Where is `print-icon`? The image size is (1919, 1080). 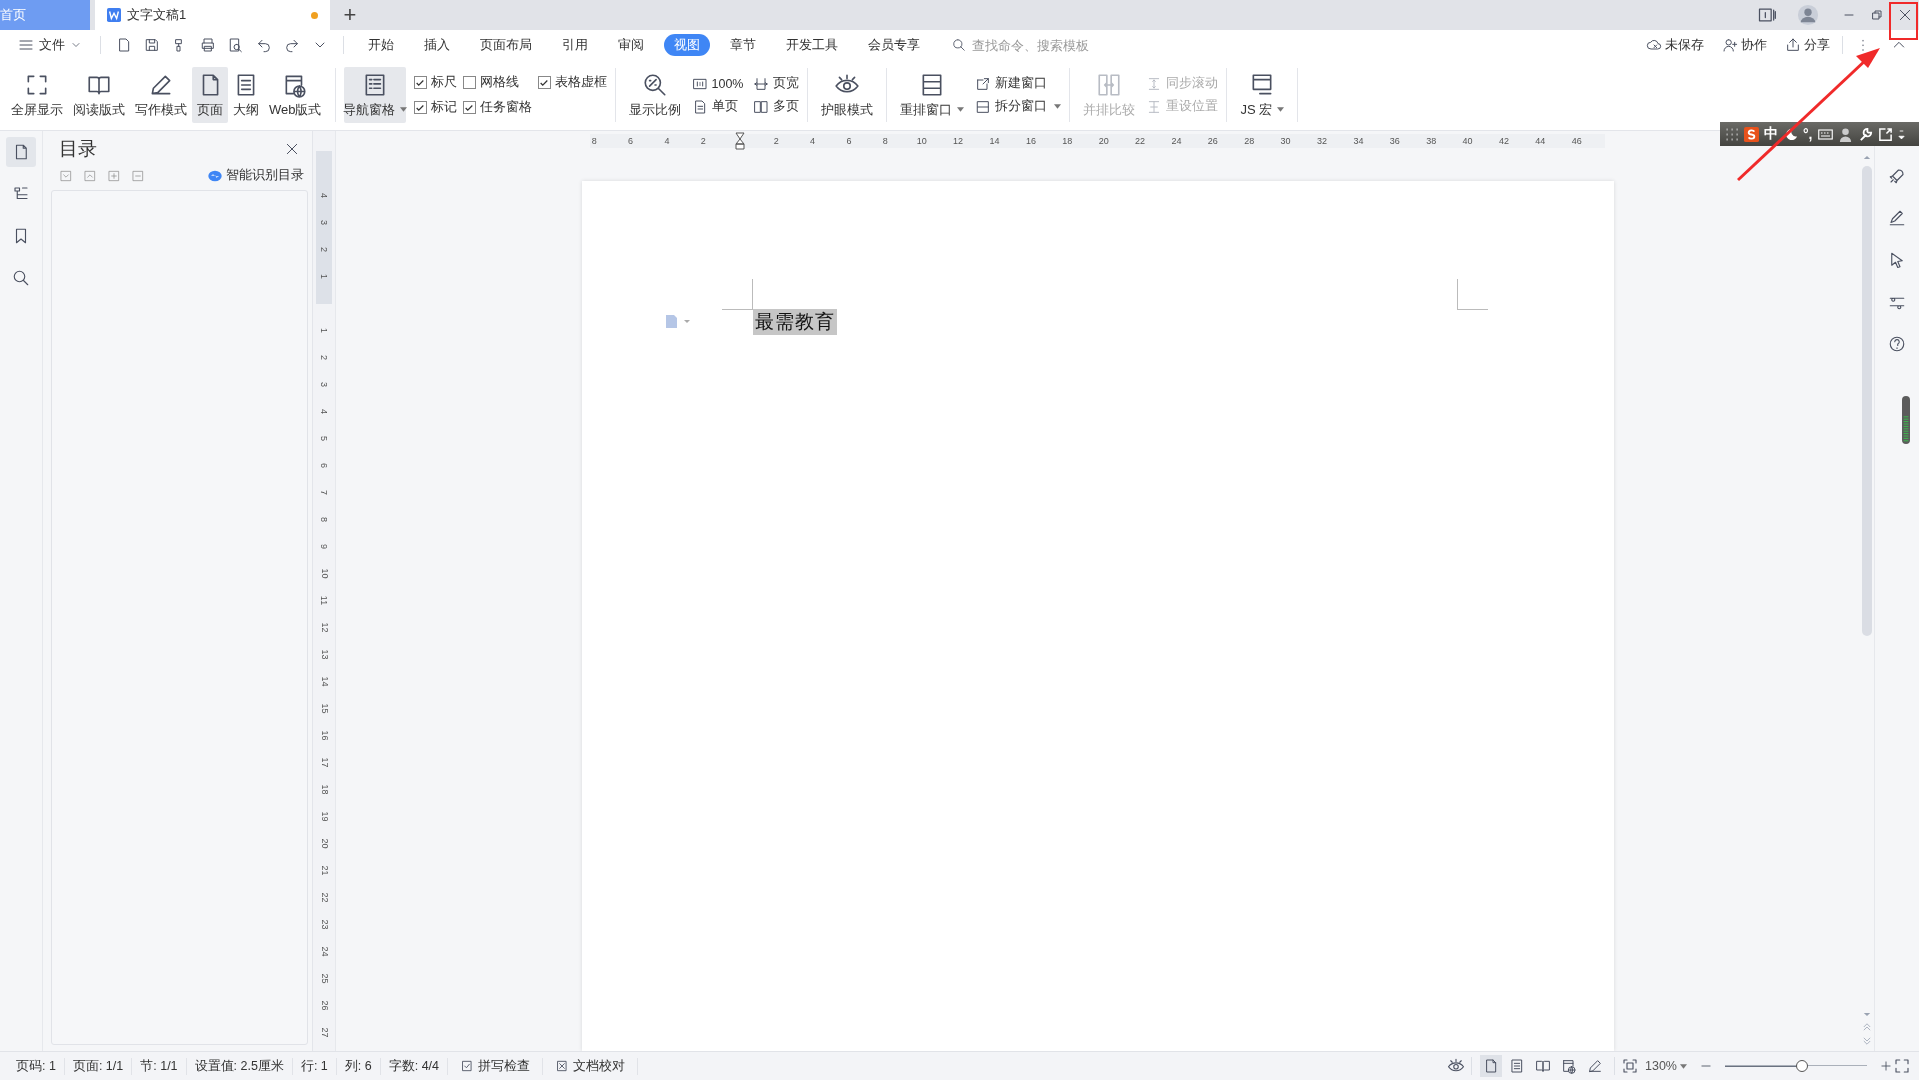
print-icon is located at coordinates (208, 45).